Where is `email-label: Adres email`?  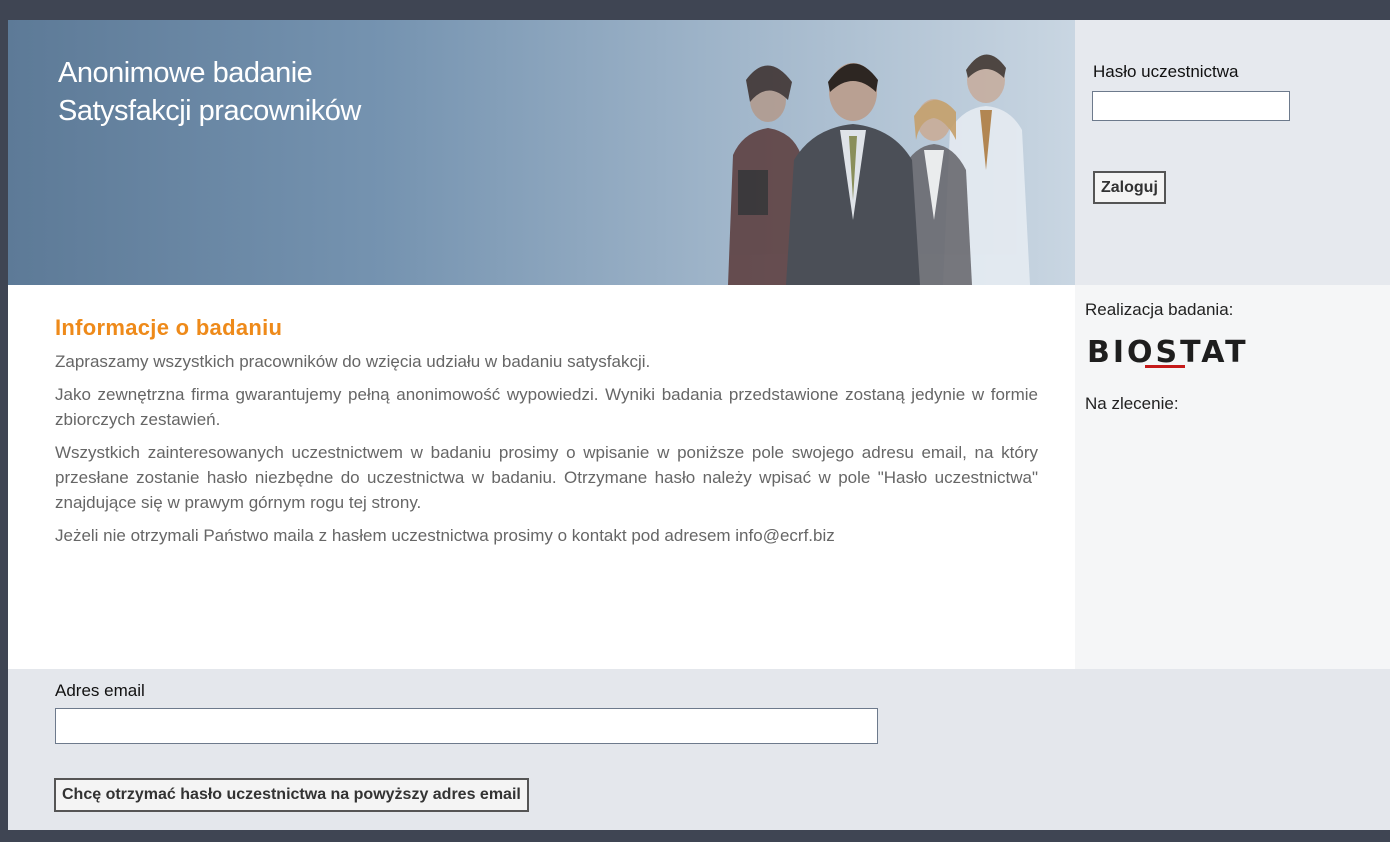
email-label: Adres email is located at coordinates (100, 690).